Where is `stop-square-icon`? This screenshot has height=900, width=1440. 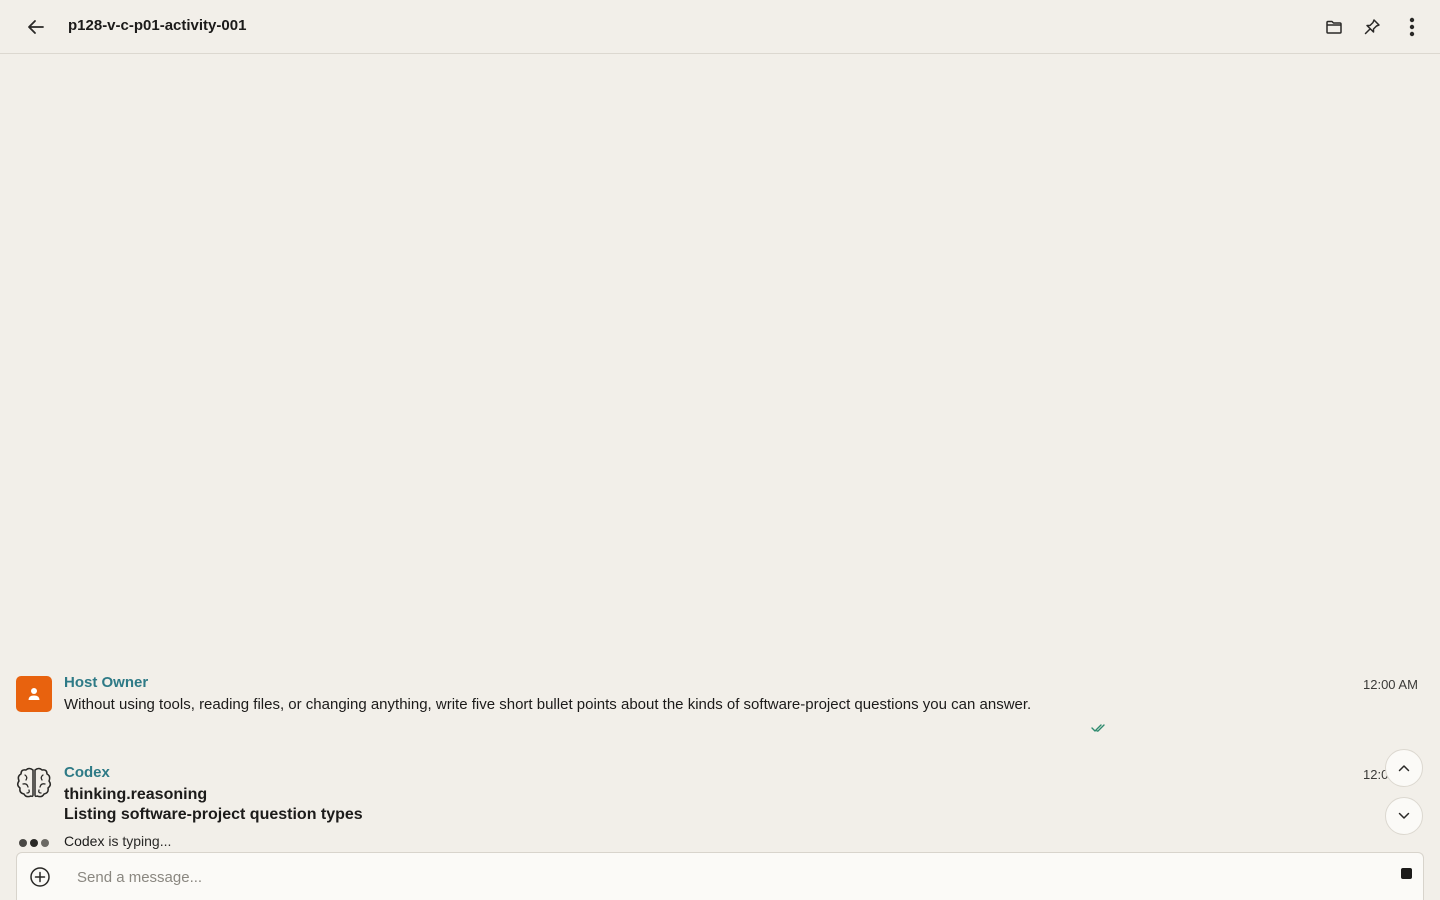
stop-square-icon is located at coordinates (1406, 873).